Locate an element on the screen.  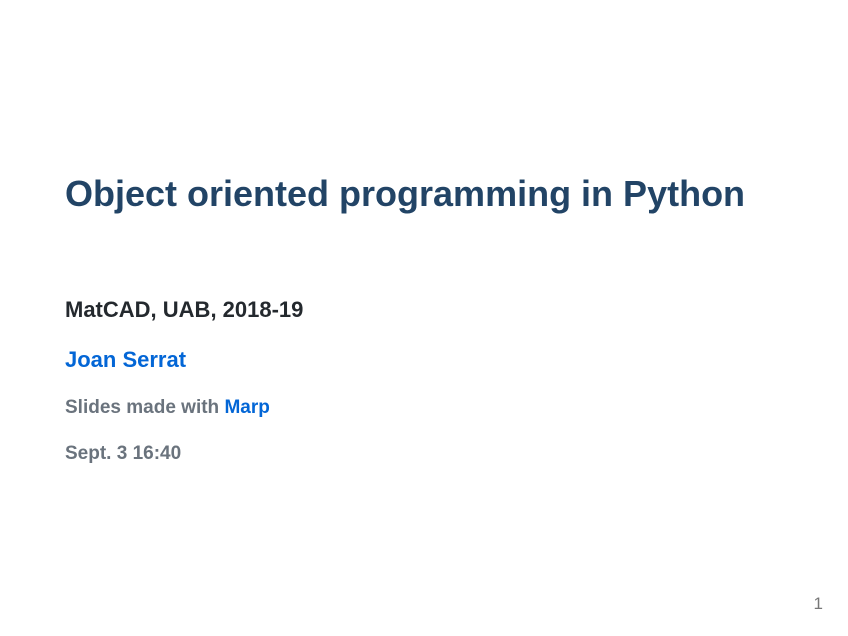
course-info: MatCAD, UAB, 2018-19 is located at coordinates (184, 309).